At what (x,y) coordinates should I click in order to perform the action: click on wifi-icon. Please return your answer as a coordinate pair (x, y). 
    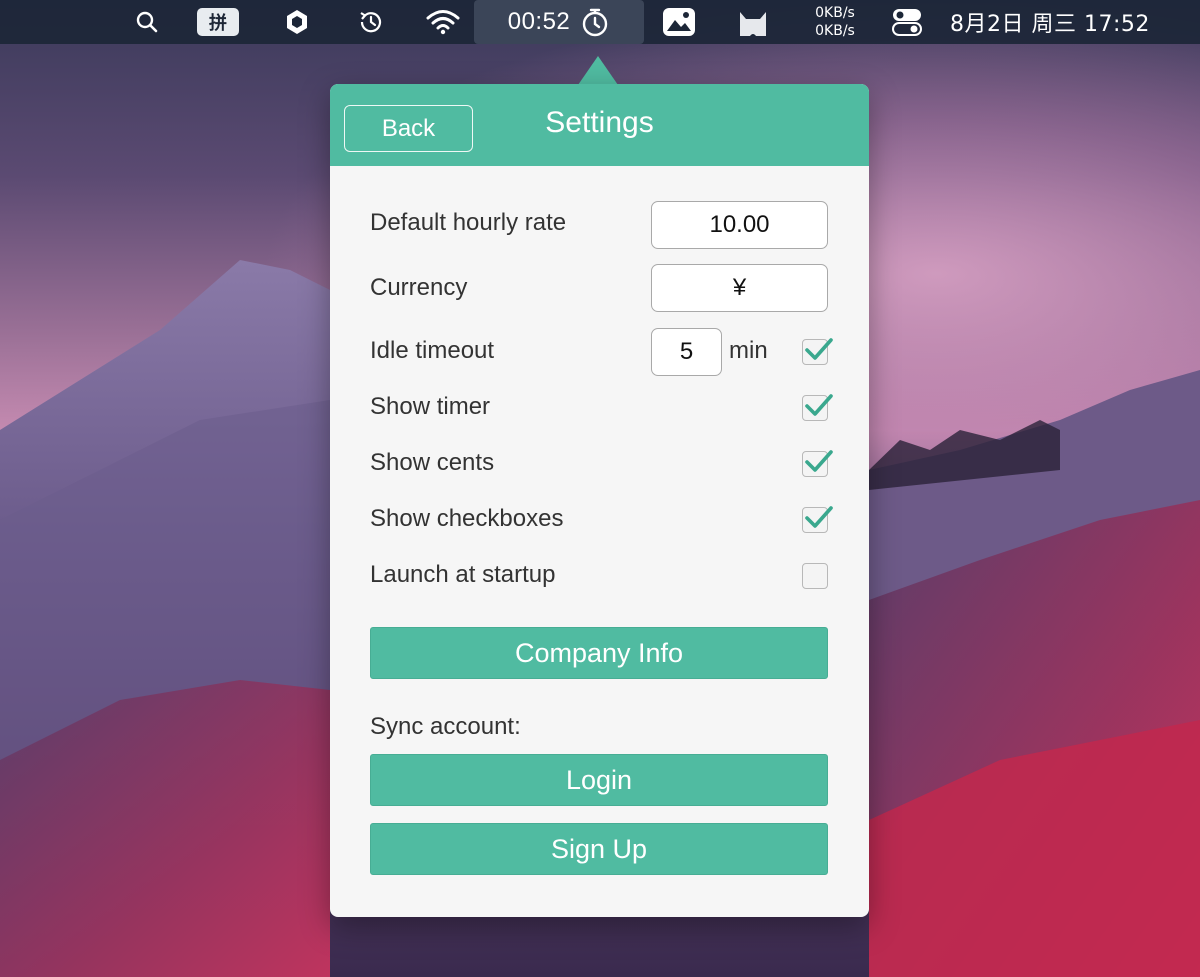
    Looking at the image, I should click on (443, 22).